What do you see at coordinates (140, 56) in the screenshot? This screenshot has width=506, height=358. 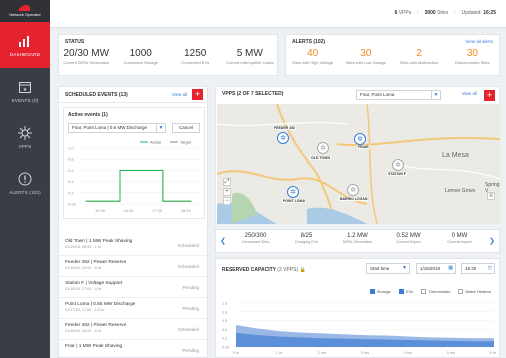 I see `status-metric: 1000 Connected Storage` at bounding box center [140, 56].